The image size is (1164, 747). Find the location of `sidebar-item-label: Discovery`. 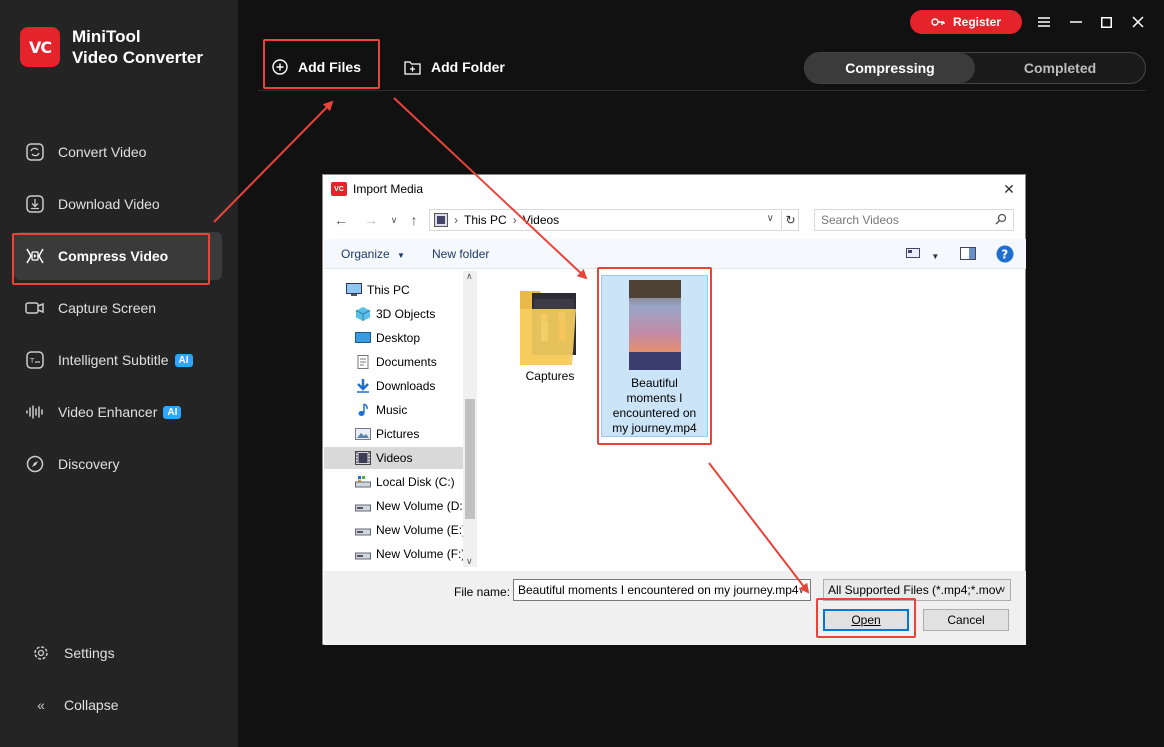

sidebar-item-label: Discovery is located at coordinates (89, 464).